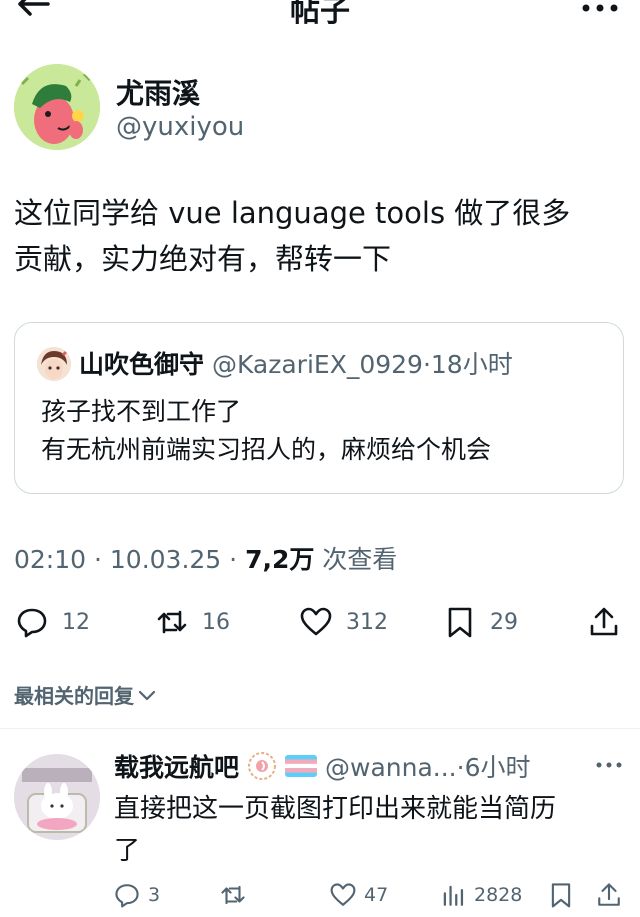 The image size is (640, 917). What do you see at coordinates (301, 766) in the screenshot?
I see `transgender-flag-icon` at bounding box center [301, 766].